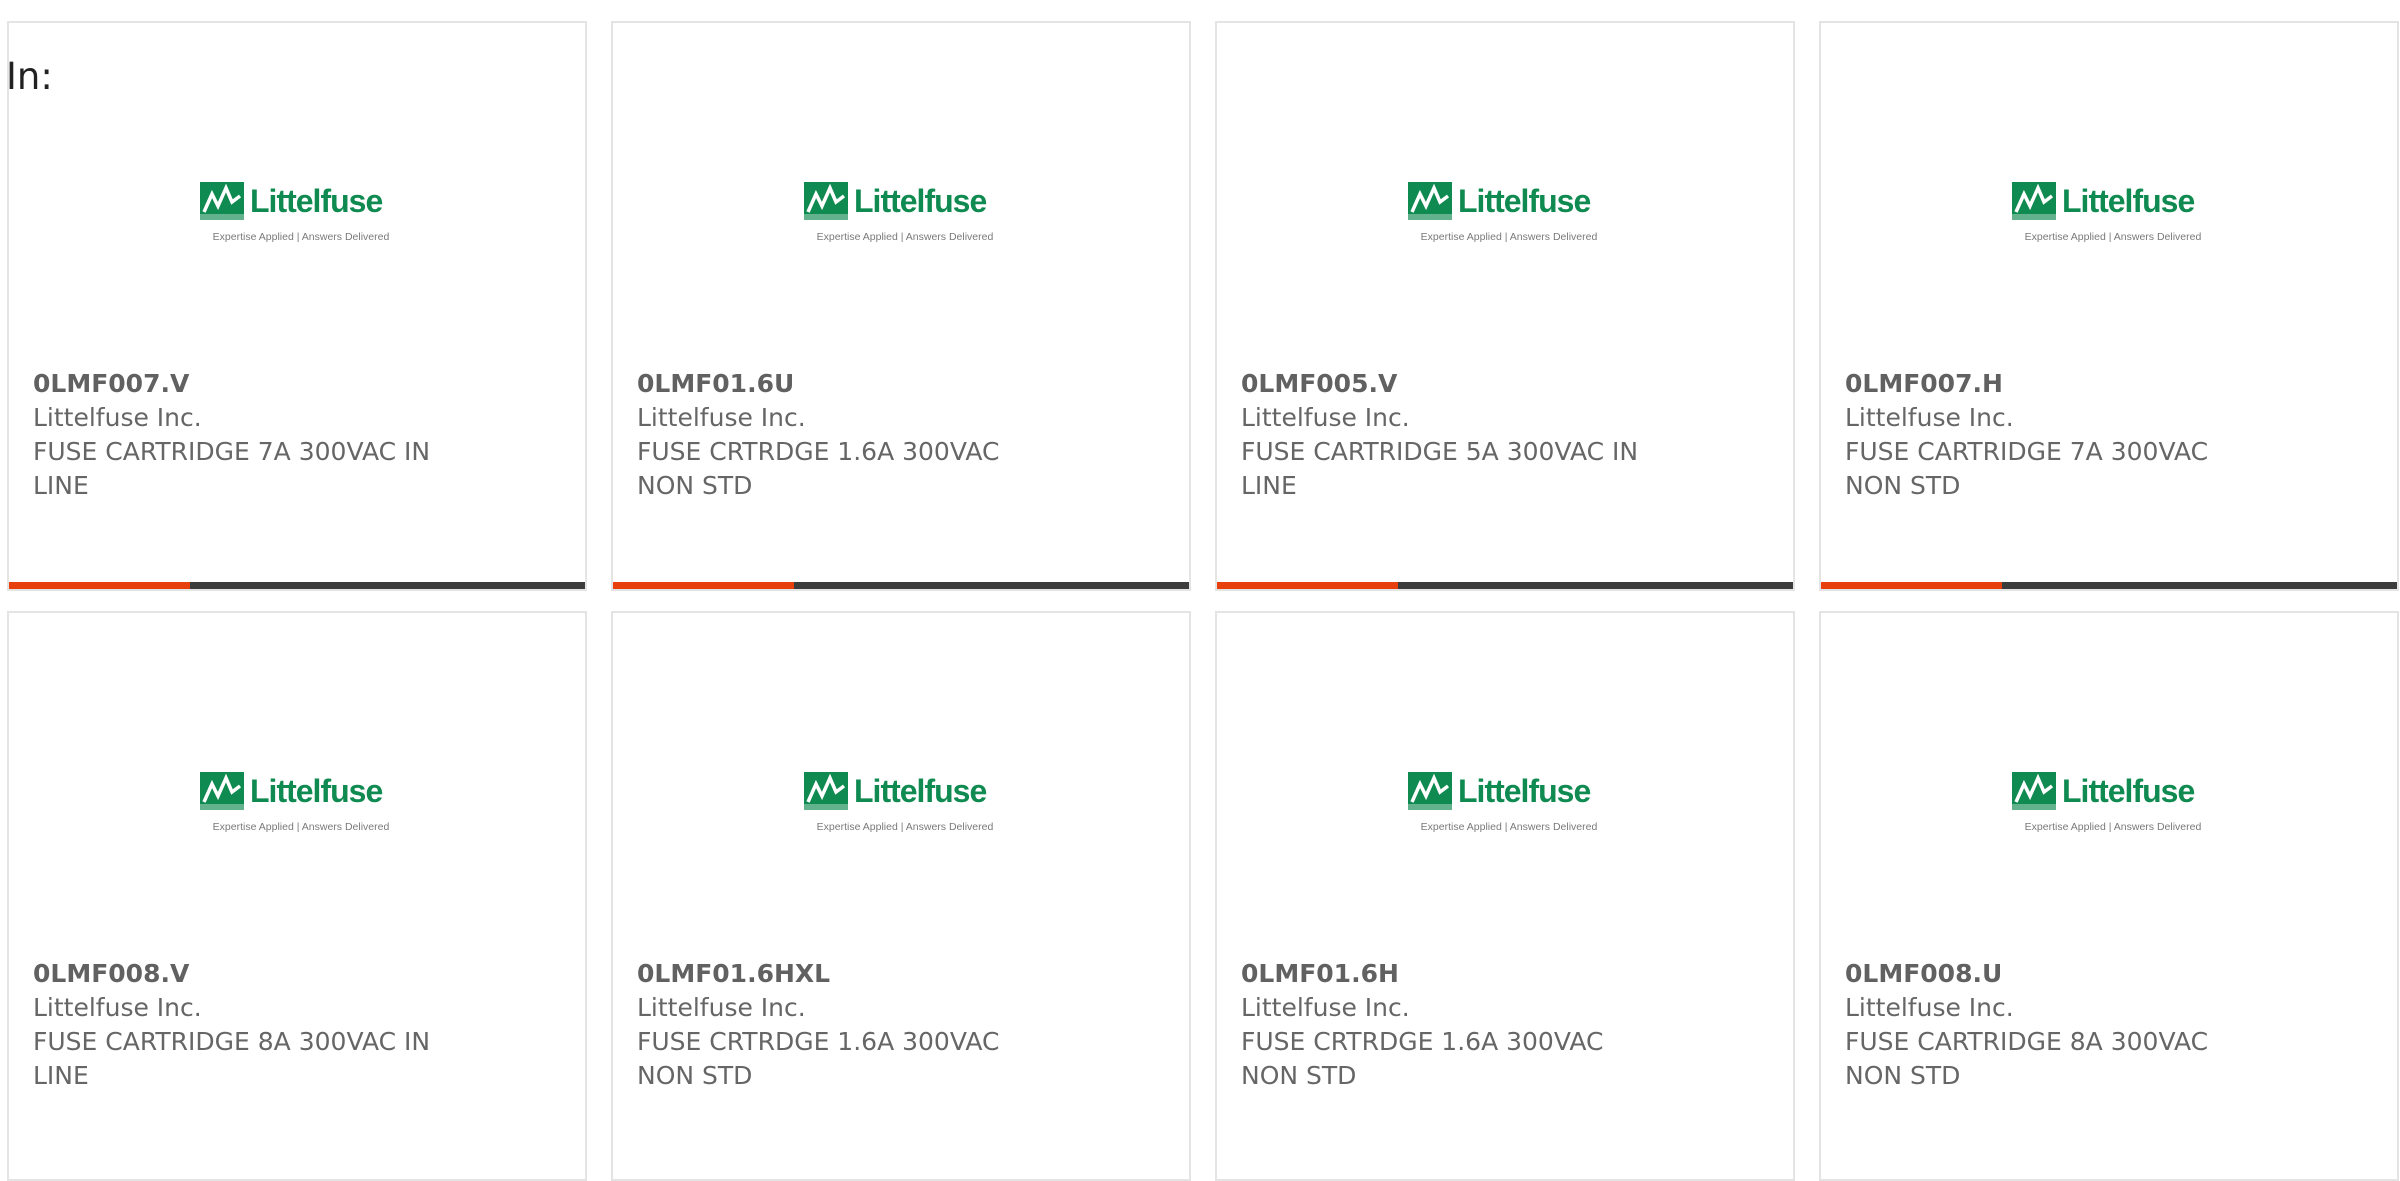  What do you see at coordinates (253, 974) in the screenshot?
I see `part-number: 0LMF008.V` at bounding box center [253, 974].